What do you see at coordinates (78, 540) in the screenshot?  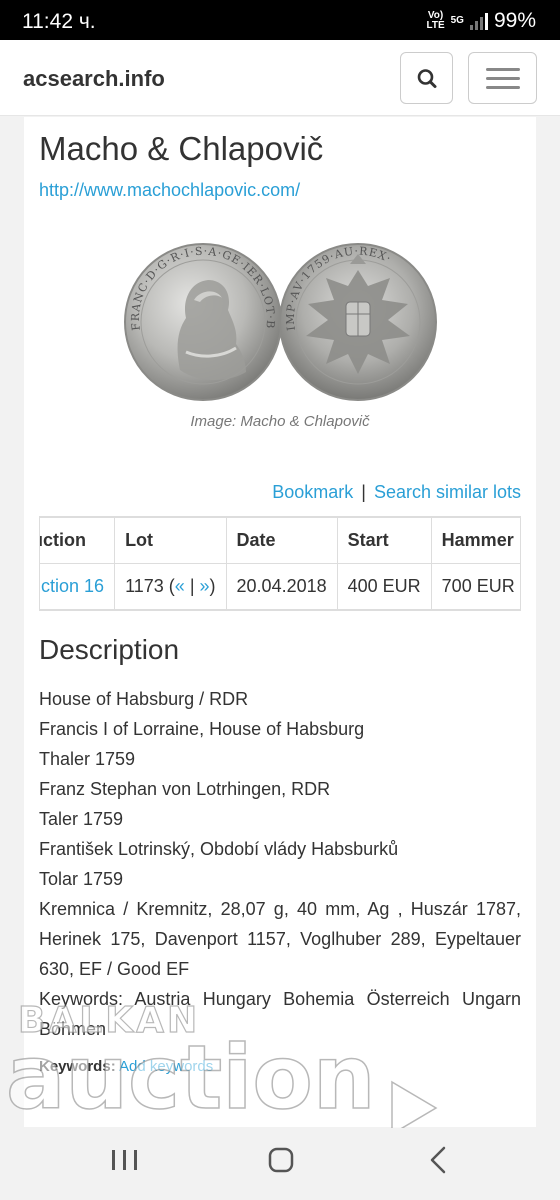 I see `column-header-auction: Auction` at bounding box center [78, 540].